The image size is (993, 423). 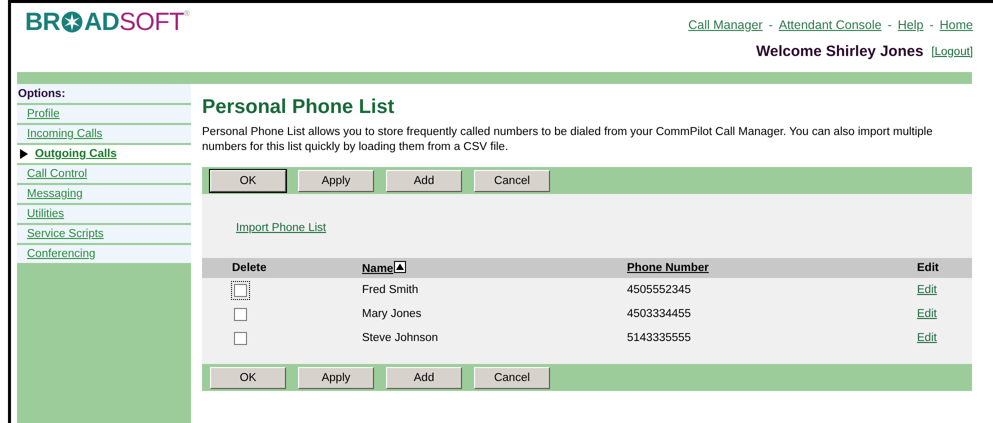 What do you see at coordinates (104, 175) in the screenshot?
I see `sidebar-item: Call Control` at bounding box center [104, 175].